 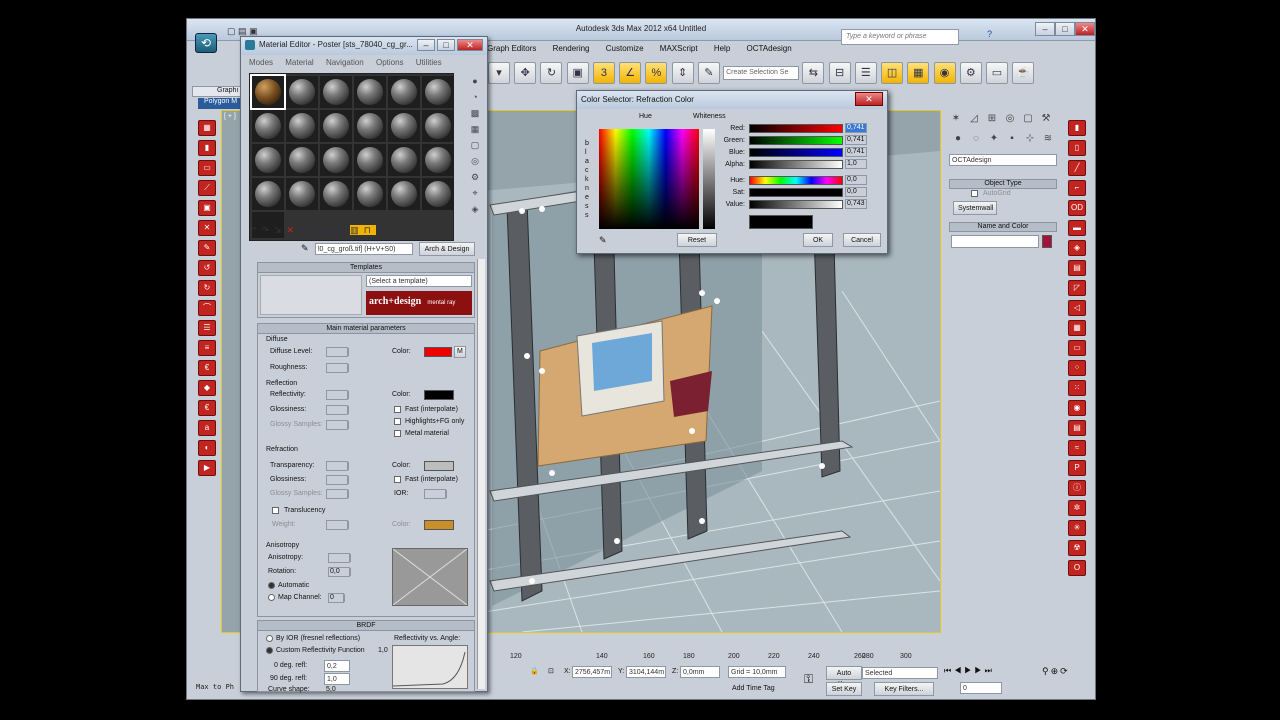 I want to click on rotate-icon: ↻, so click(x=551, y=73).